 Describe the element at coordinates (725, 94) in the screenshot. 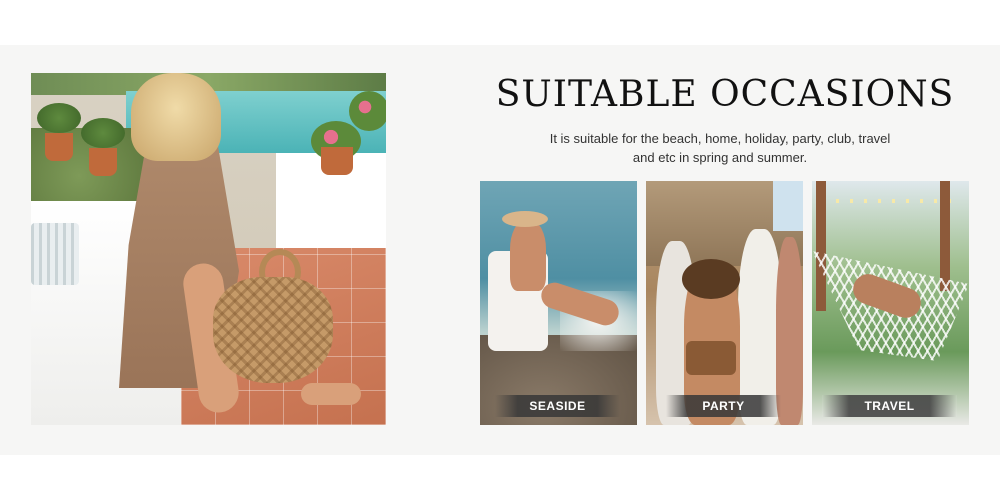

I see `section-title: SUITABLE OCCASIONS` at that location.